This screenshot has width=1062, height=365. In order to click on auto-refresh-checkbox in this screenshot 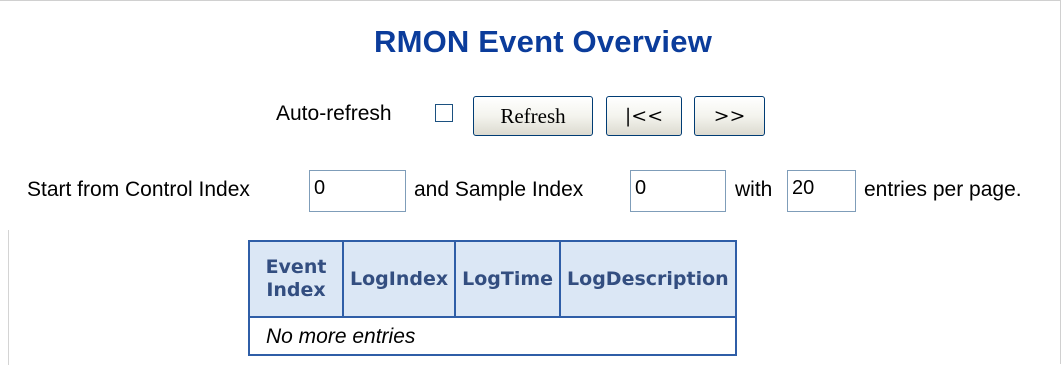, I will do `click(444, 113)`.